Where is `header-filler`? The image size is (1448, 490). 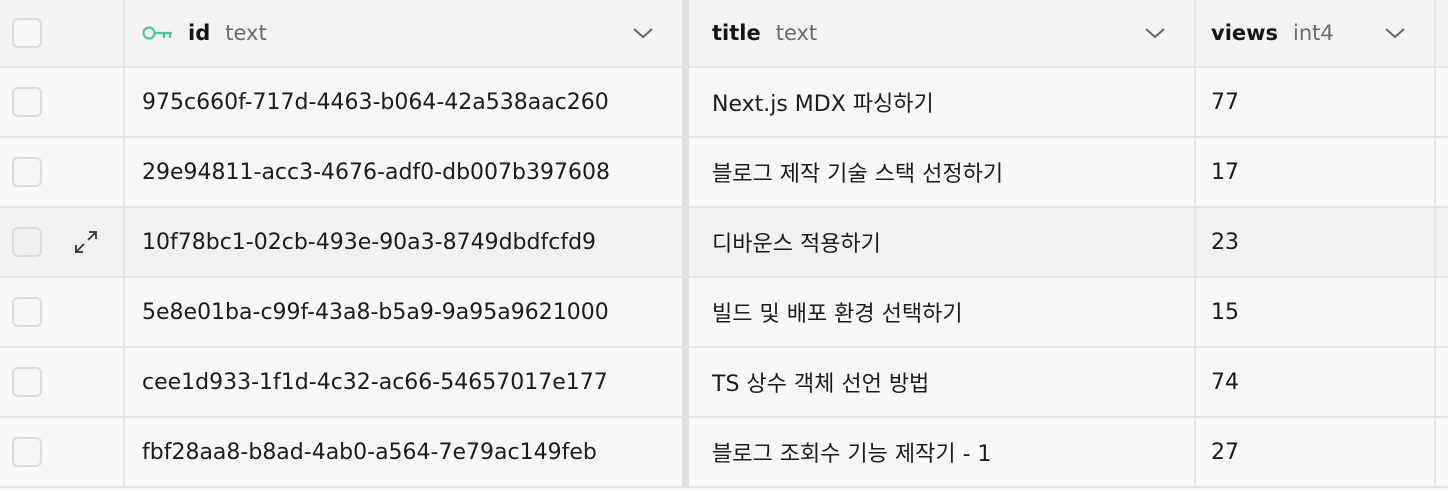 header-filler is located at coordinates (1442, 33).